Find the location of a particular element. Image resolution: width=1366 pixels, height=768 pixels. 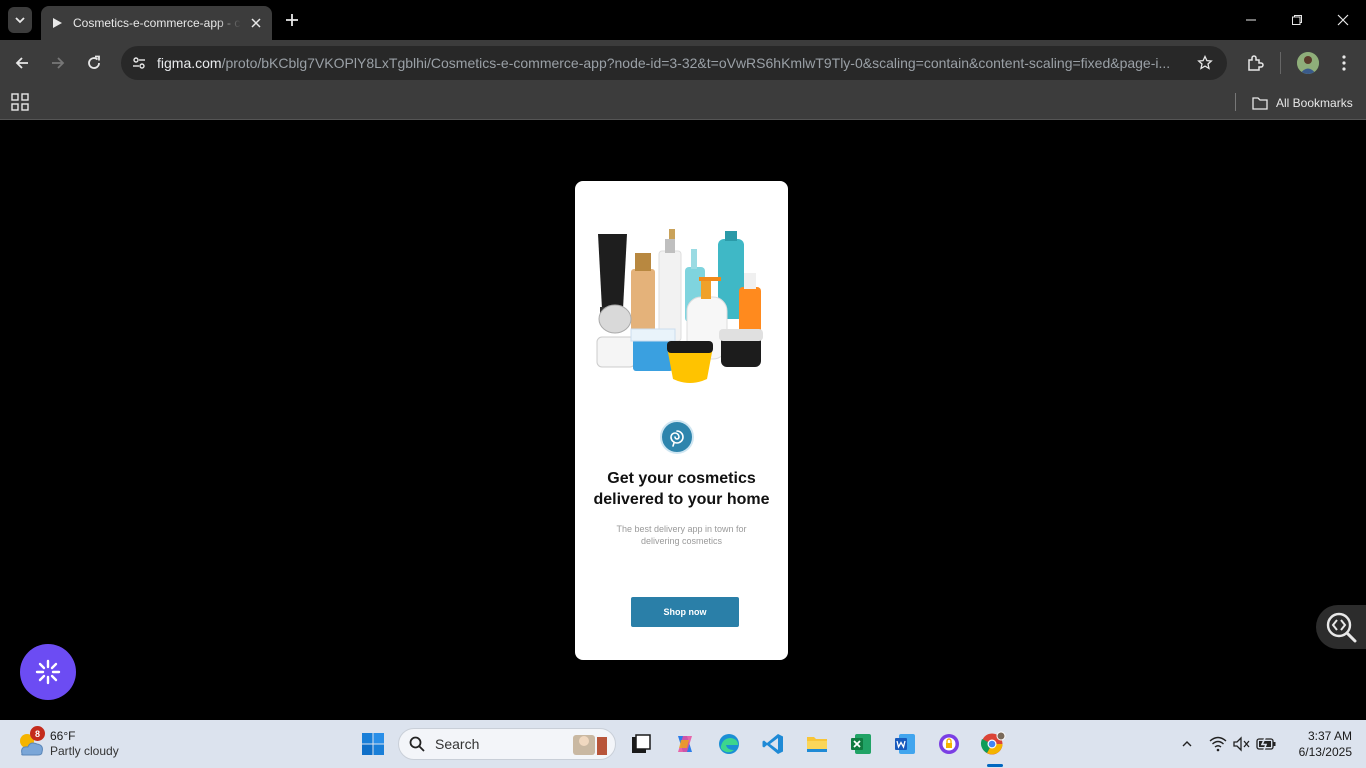

clock-time: 3:37 AM is located at coordinates (1329, 736).